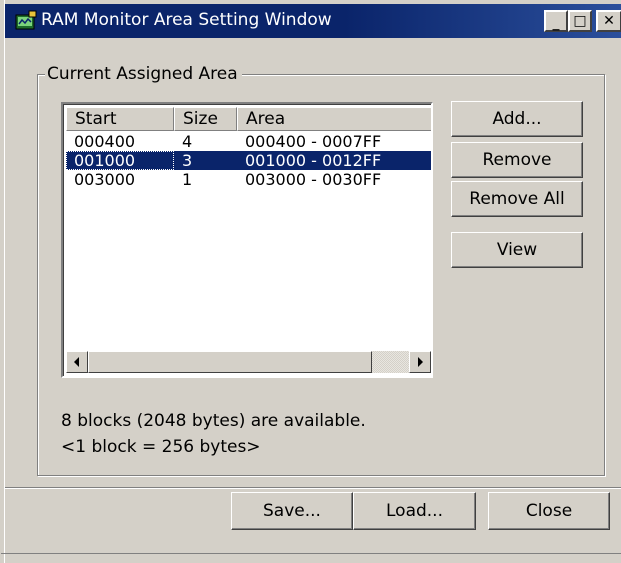 This screenshot has height=563, width=621. Describe the element at coordinates (311, 558) in the screenshot. I see `window-bottom-border` at that location.